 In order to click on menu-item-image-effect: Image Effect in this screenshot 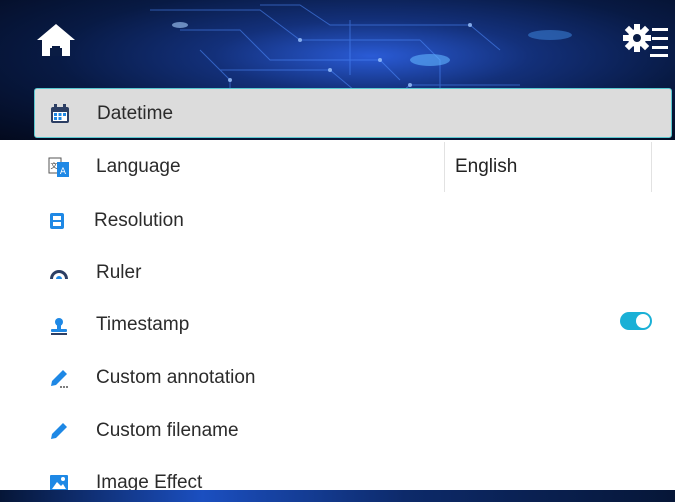, I will do `click(353, 474)`.